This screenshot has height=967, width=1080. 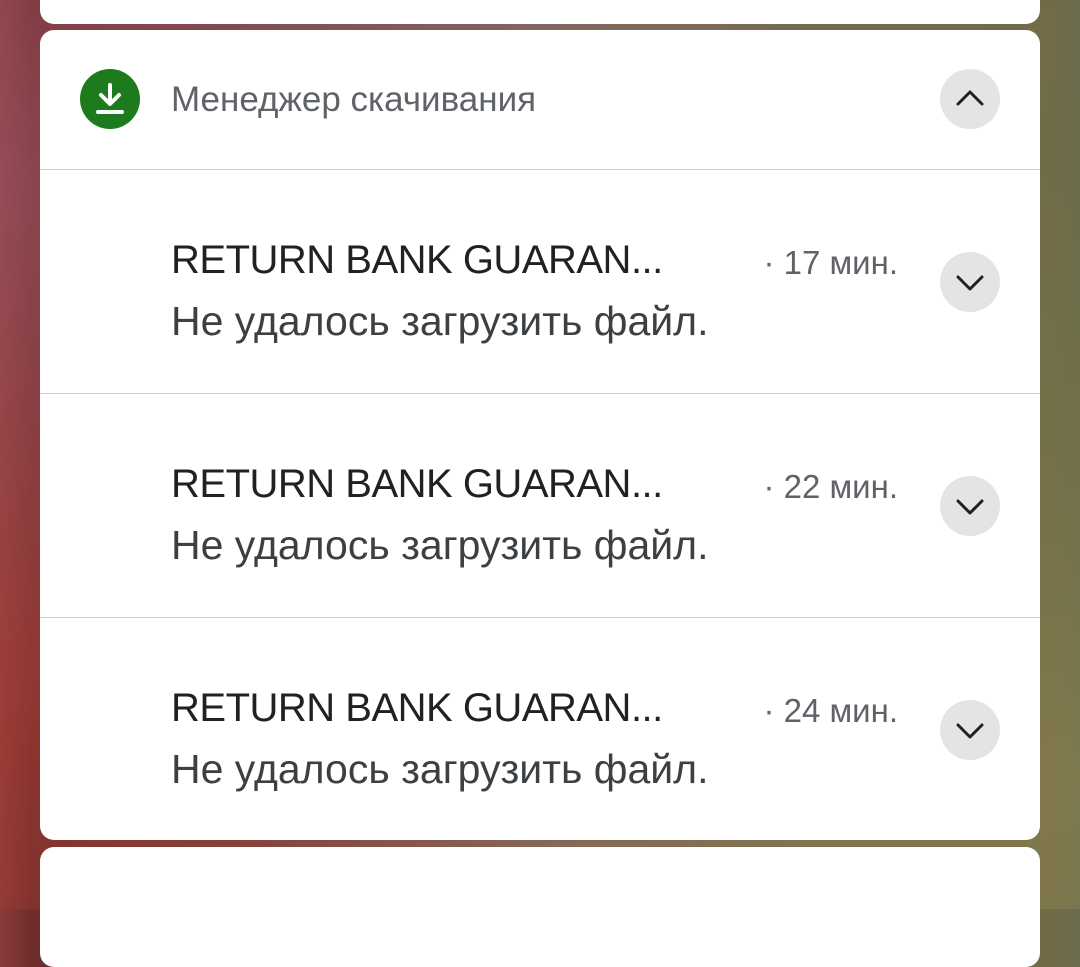 I want to click on download-icon, so click(x=110, y=99).